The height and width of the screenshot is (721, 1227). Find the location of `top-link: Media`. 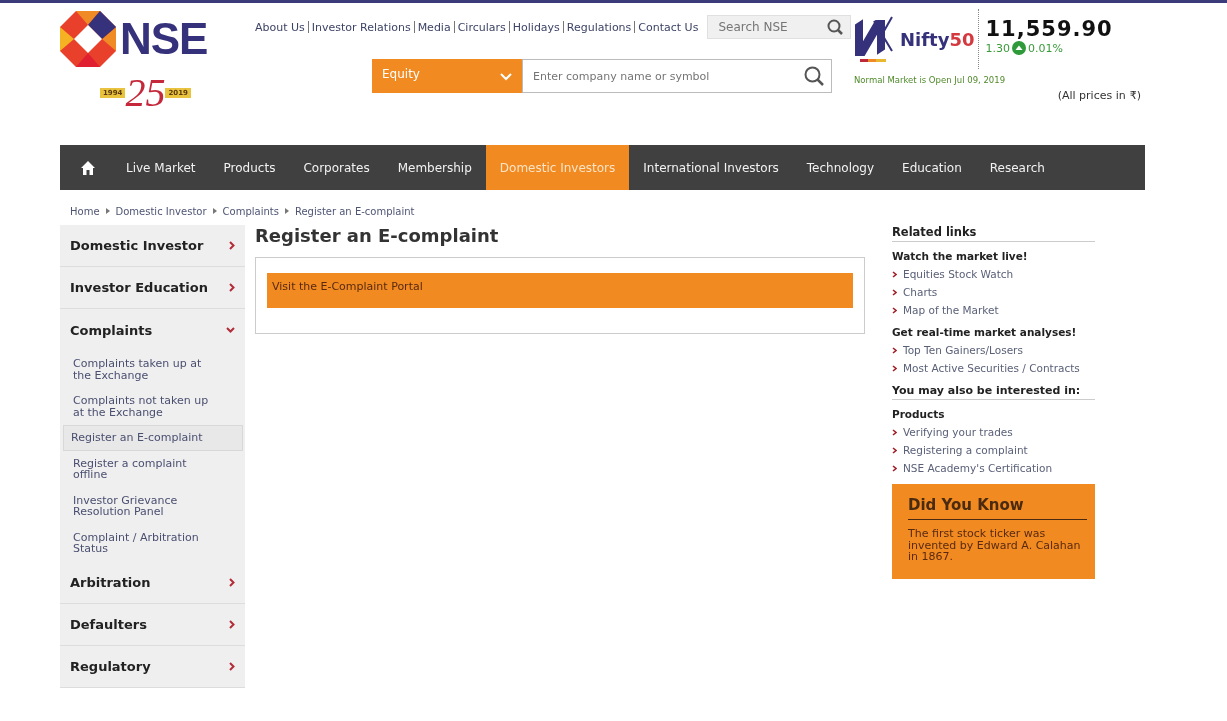

top-link: Media is located at coordinates (434, 27).